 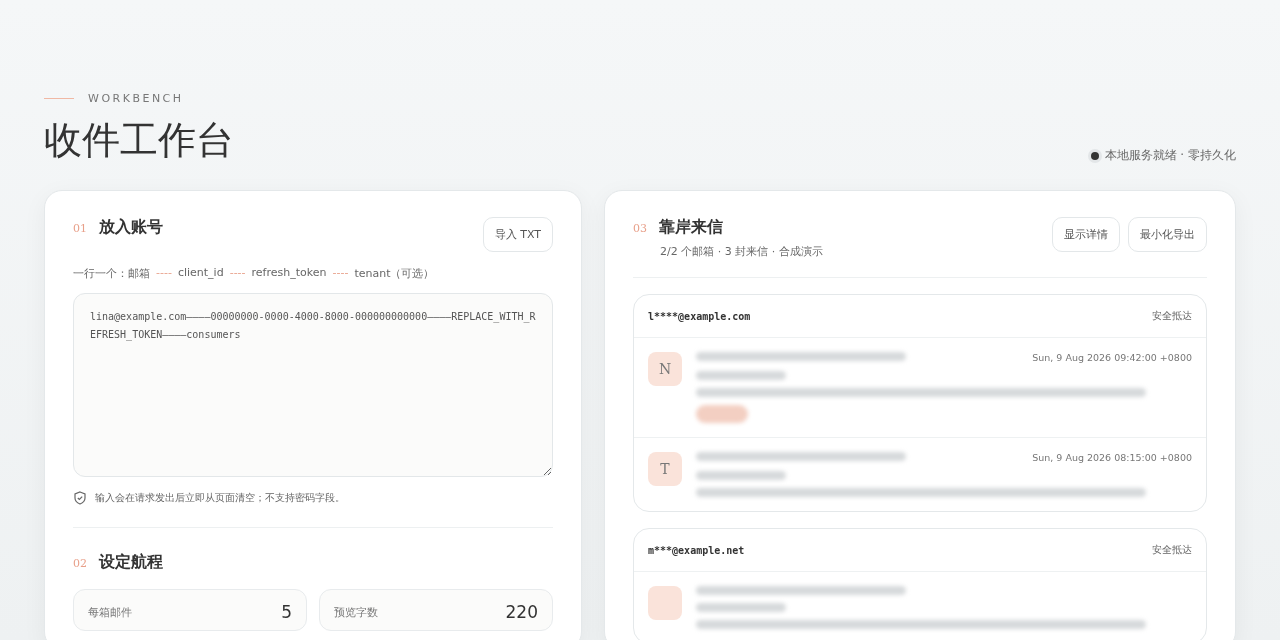 What do you see at coordinates (699, 316) in the screenshot?
I see `mailbox-address: l****@example.com` at bounding box center [699, 316].